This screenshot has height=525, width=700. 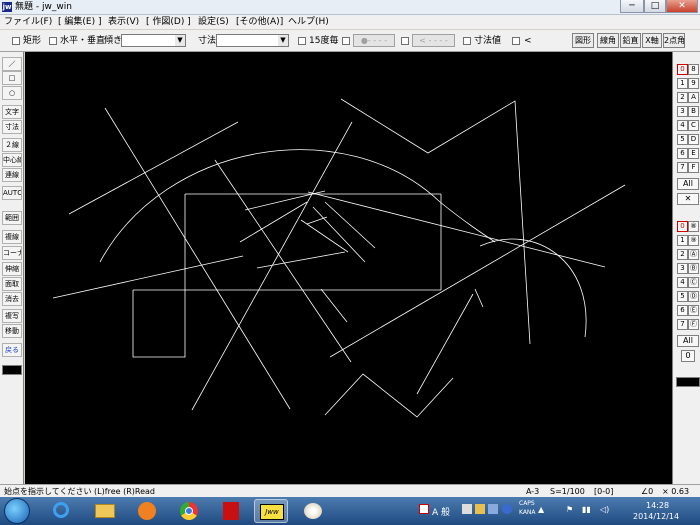 I want to click on chrome-icon, so click(x=189, y=511).